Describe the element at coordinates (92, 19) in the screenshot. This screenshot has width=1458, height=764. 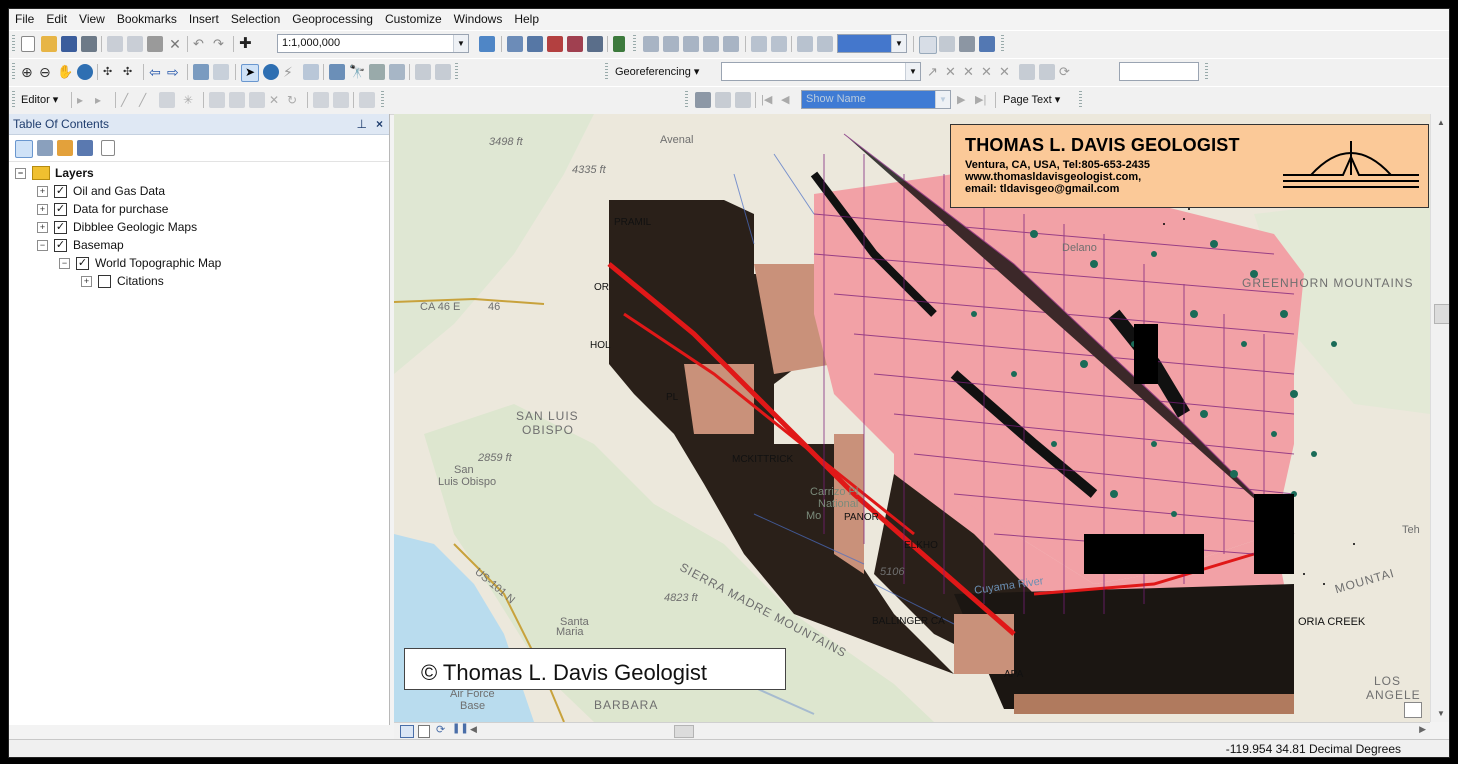
I see `menu-view: View` at that location.